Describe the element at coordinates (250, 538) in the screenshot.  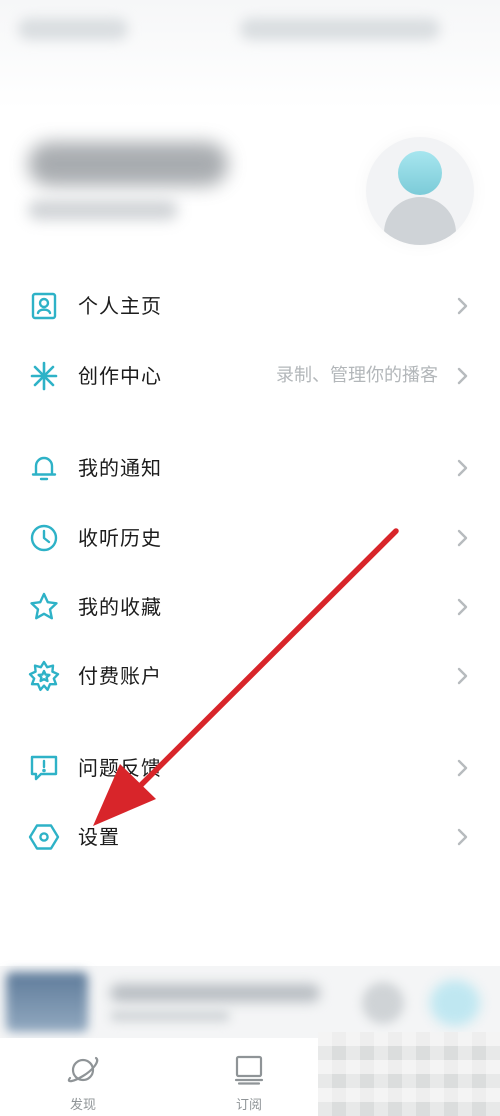
I see `menu-item-listening-history: 收听历史` at that location.